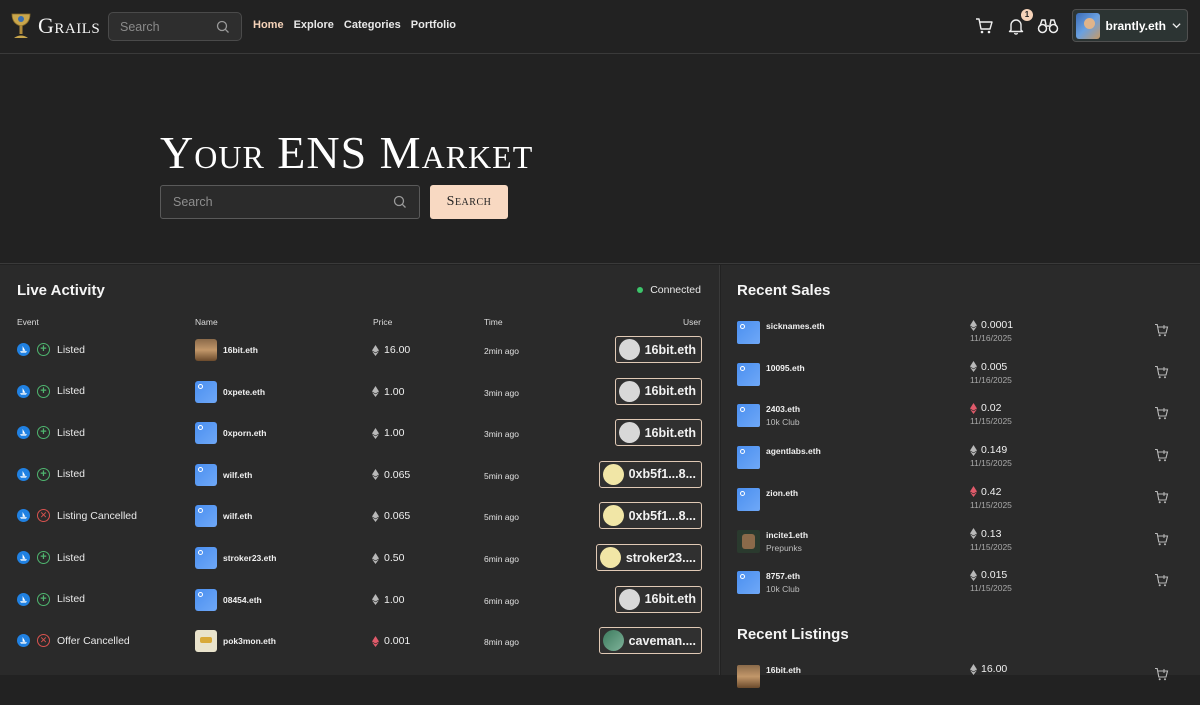  What do you see at coordinates (793, 451) in the screenshot?
I see `sale-name: agentlabs.eth` at bounding box center [793, 451].